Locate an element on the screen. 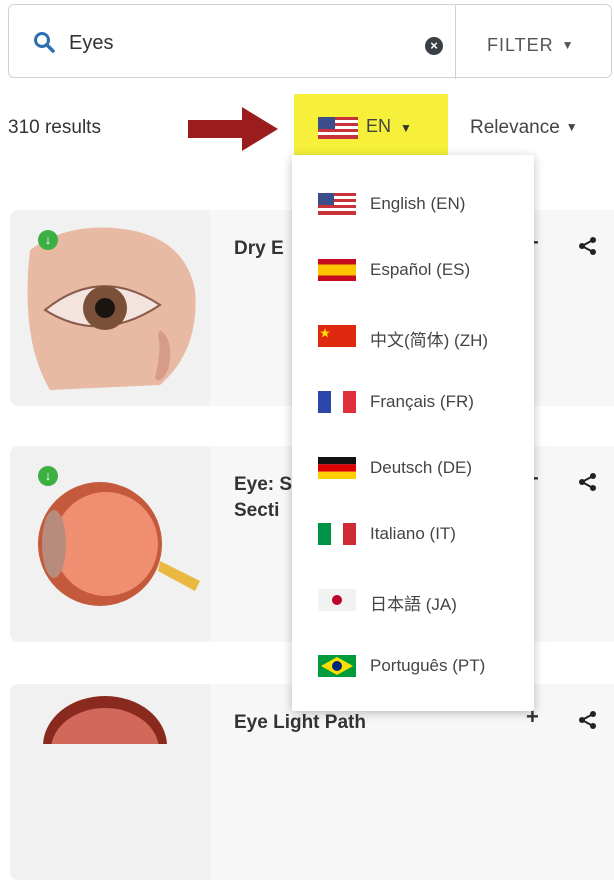 The height and width of the screenshot is (880, 614). menu-item-chinese: 中文(简体) (ZH) is located at coordinates (413, 336).